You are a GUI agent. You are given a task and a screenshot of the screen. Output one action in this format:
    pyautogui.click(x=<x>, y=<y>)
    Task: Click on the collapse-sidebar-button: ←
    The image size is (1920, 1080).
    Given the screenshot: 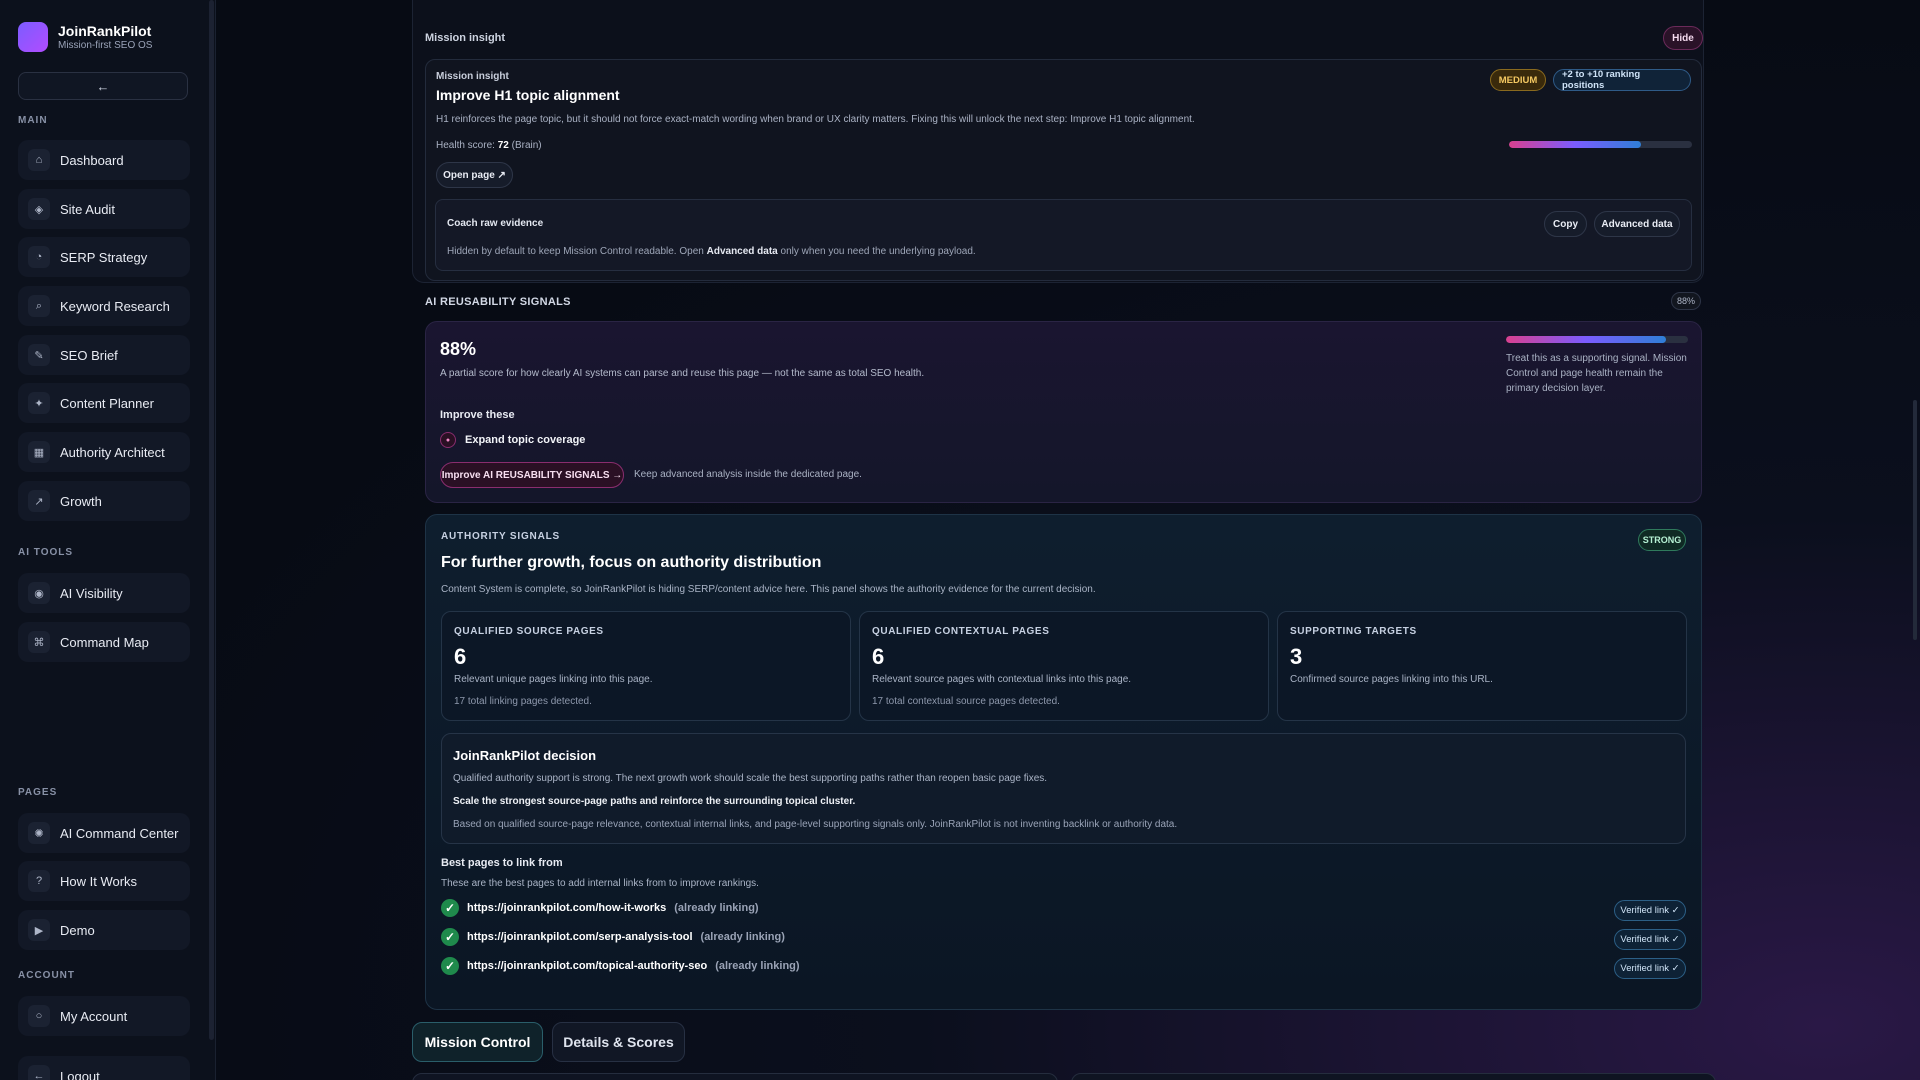 What is the action you would take?
    pyautogui.click(x=103, y=86)
    